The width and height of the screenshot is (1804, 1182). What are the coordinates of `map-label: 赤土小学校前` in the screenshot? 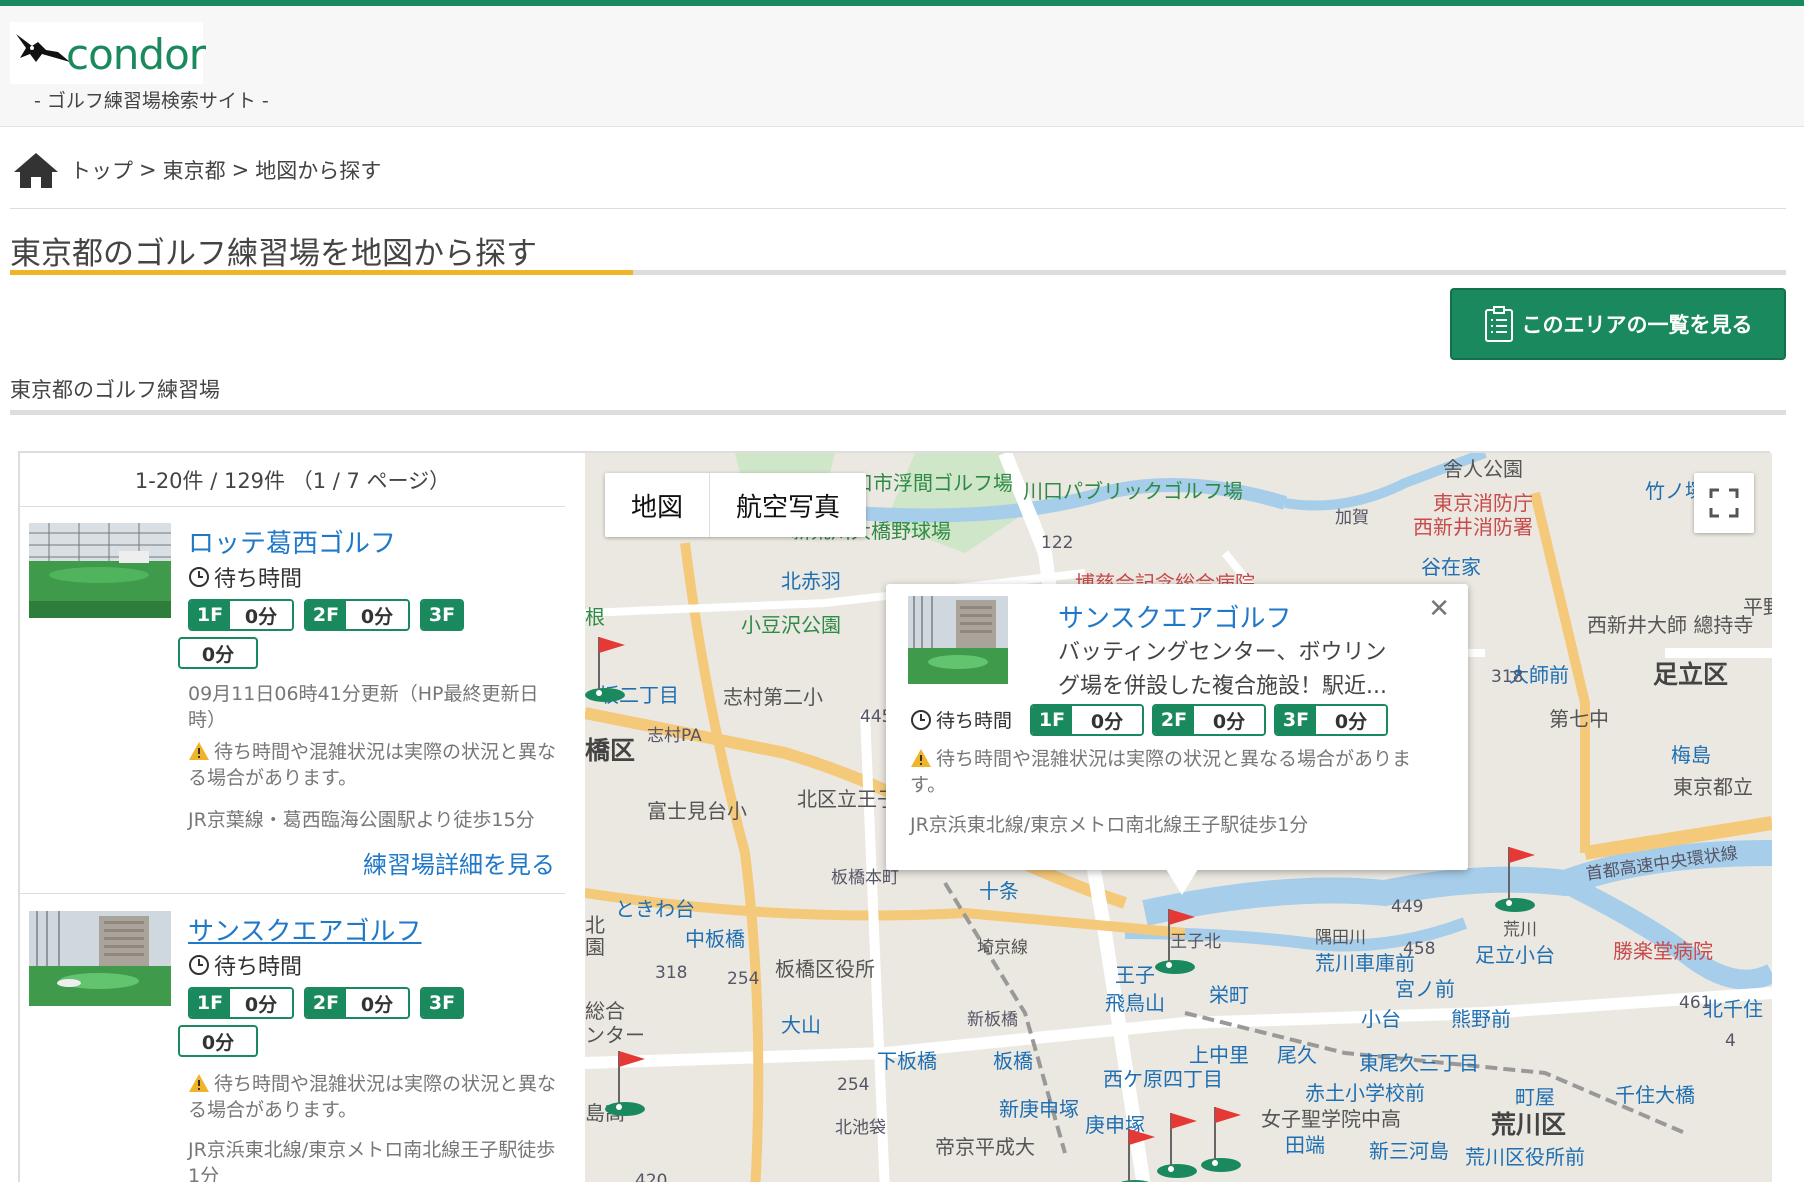 It's located at (1365, 1093).